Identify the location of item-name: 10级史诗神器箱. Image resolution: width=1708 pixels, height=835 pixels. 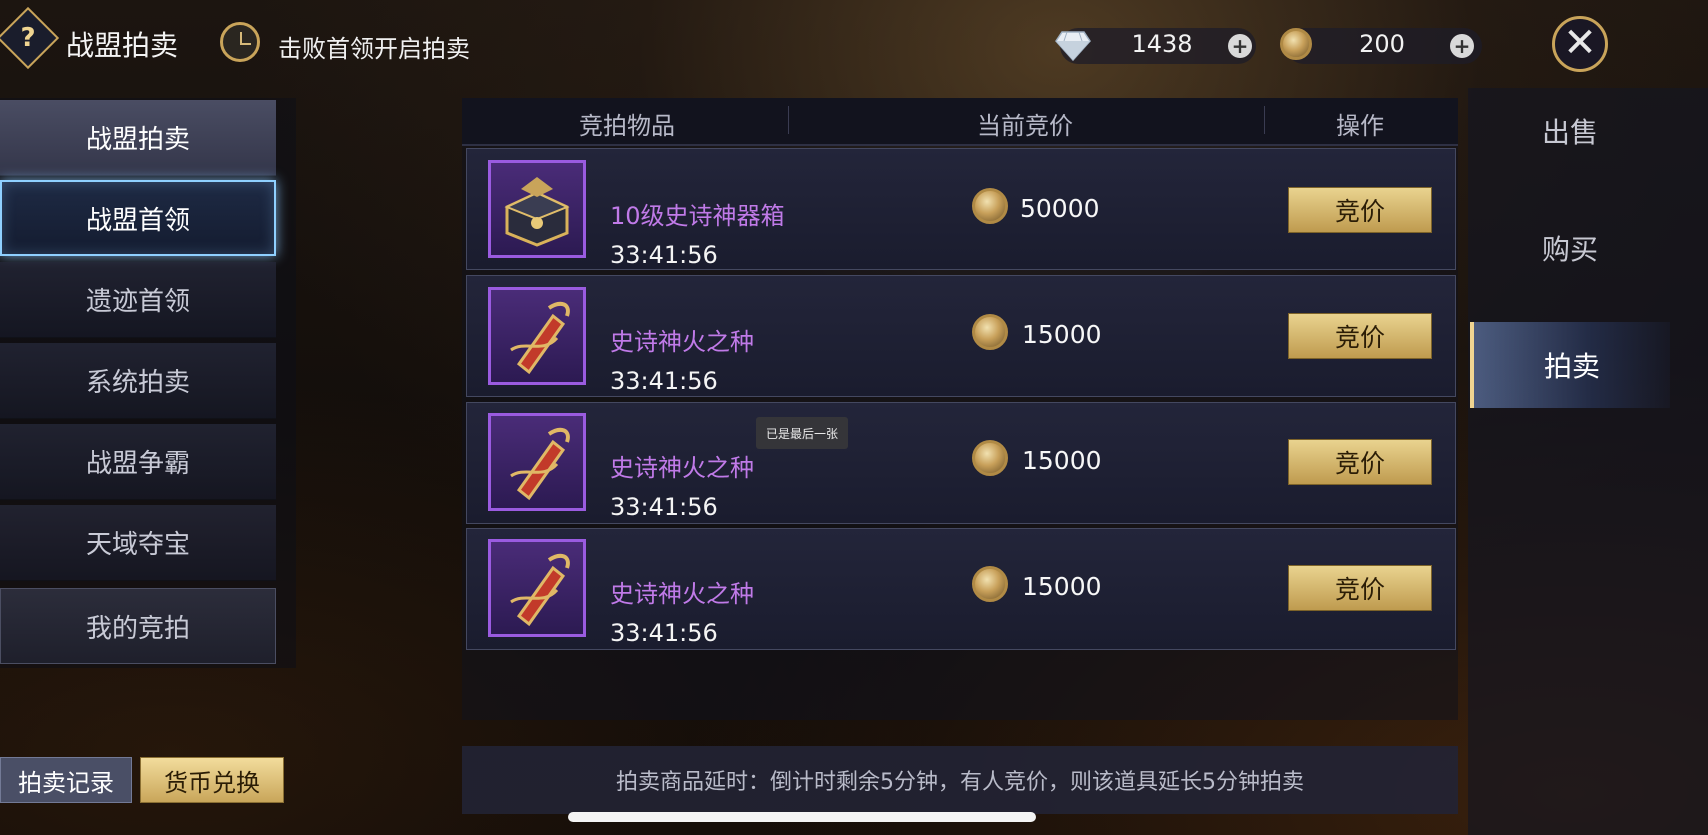
(697, 216).